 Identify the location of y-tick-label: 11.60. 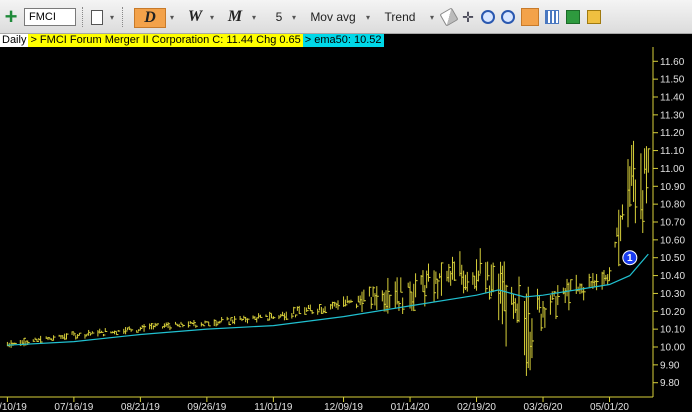
(672, 62).